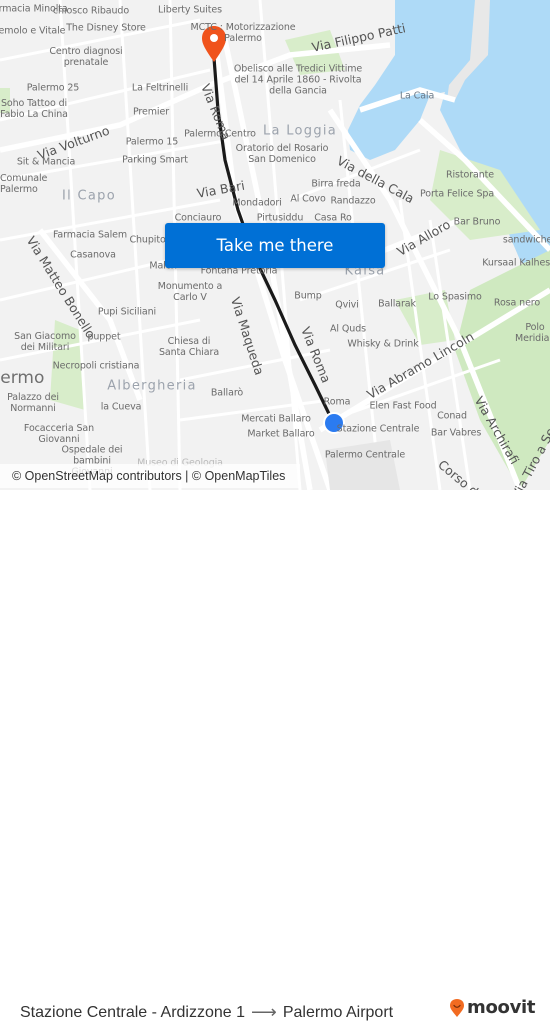  I want to click on district-label: Il Capo, so click(89, 196).